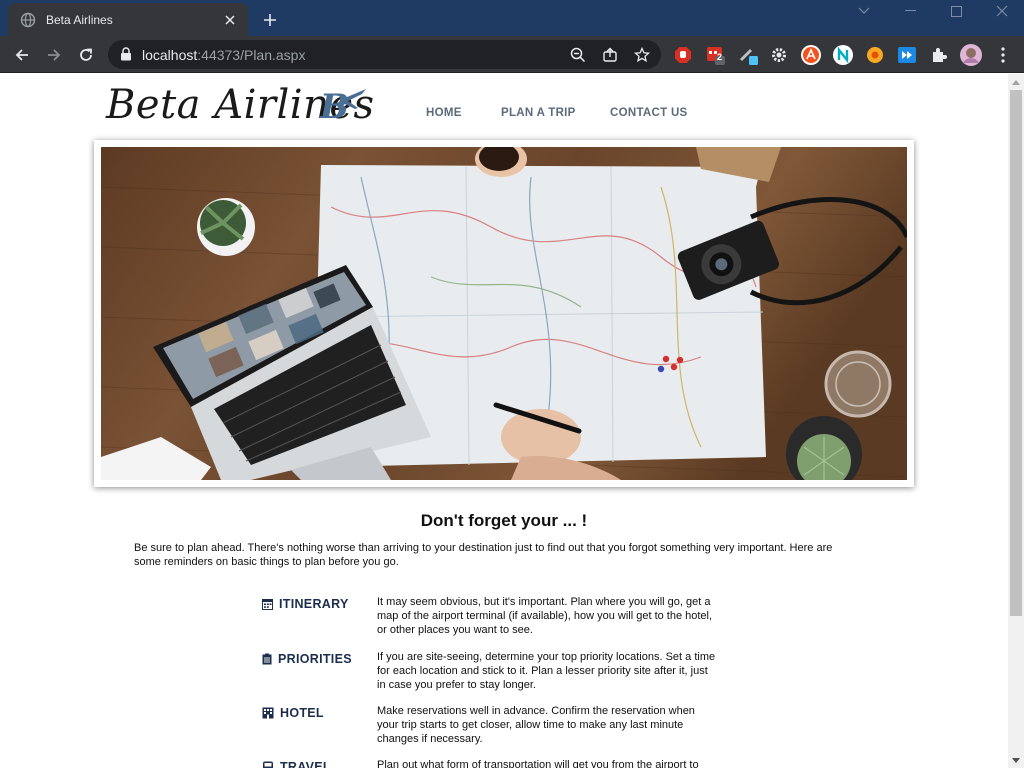 The height and width of the screenshot is (768, 1024). What do you see at coordinates (54, 55) in the screenshot?
I see `forward-button` at bounding box center [54, 55].